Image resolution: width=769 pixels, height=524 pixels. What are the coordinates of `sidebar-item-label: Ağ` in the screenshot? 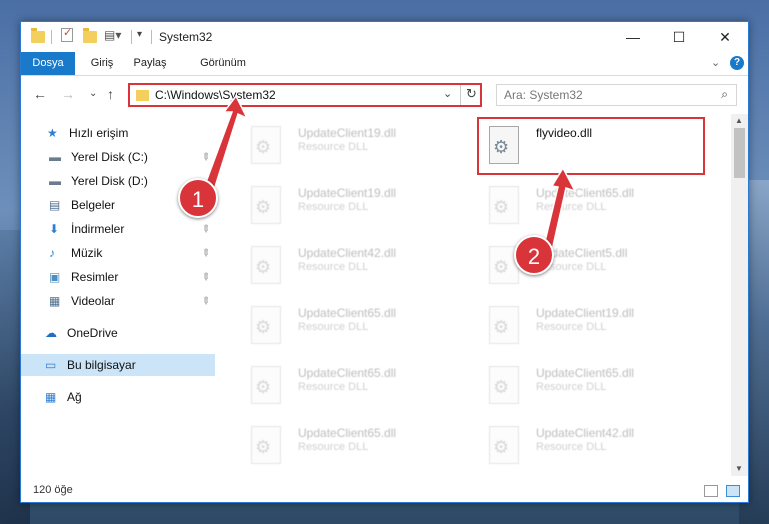 It's located at (74, 397).